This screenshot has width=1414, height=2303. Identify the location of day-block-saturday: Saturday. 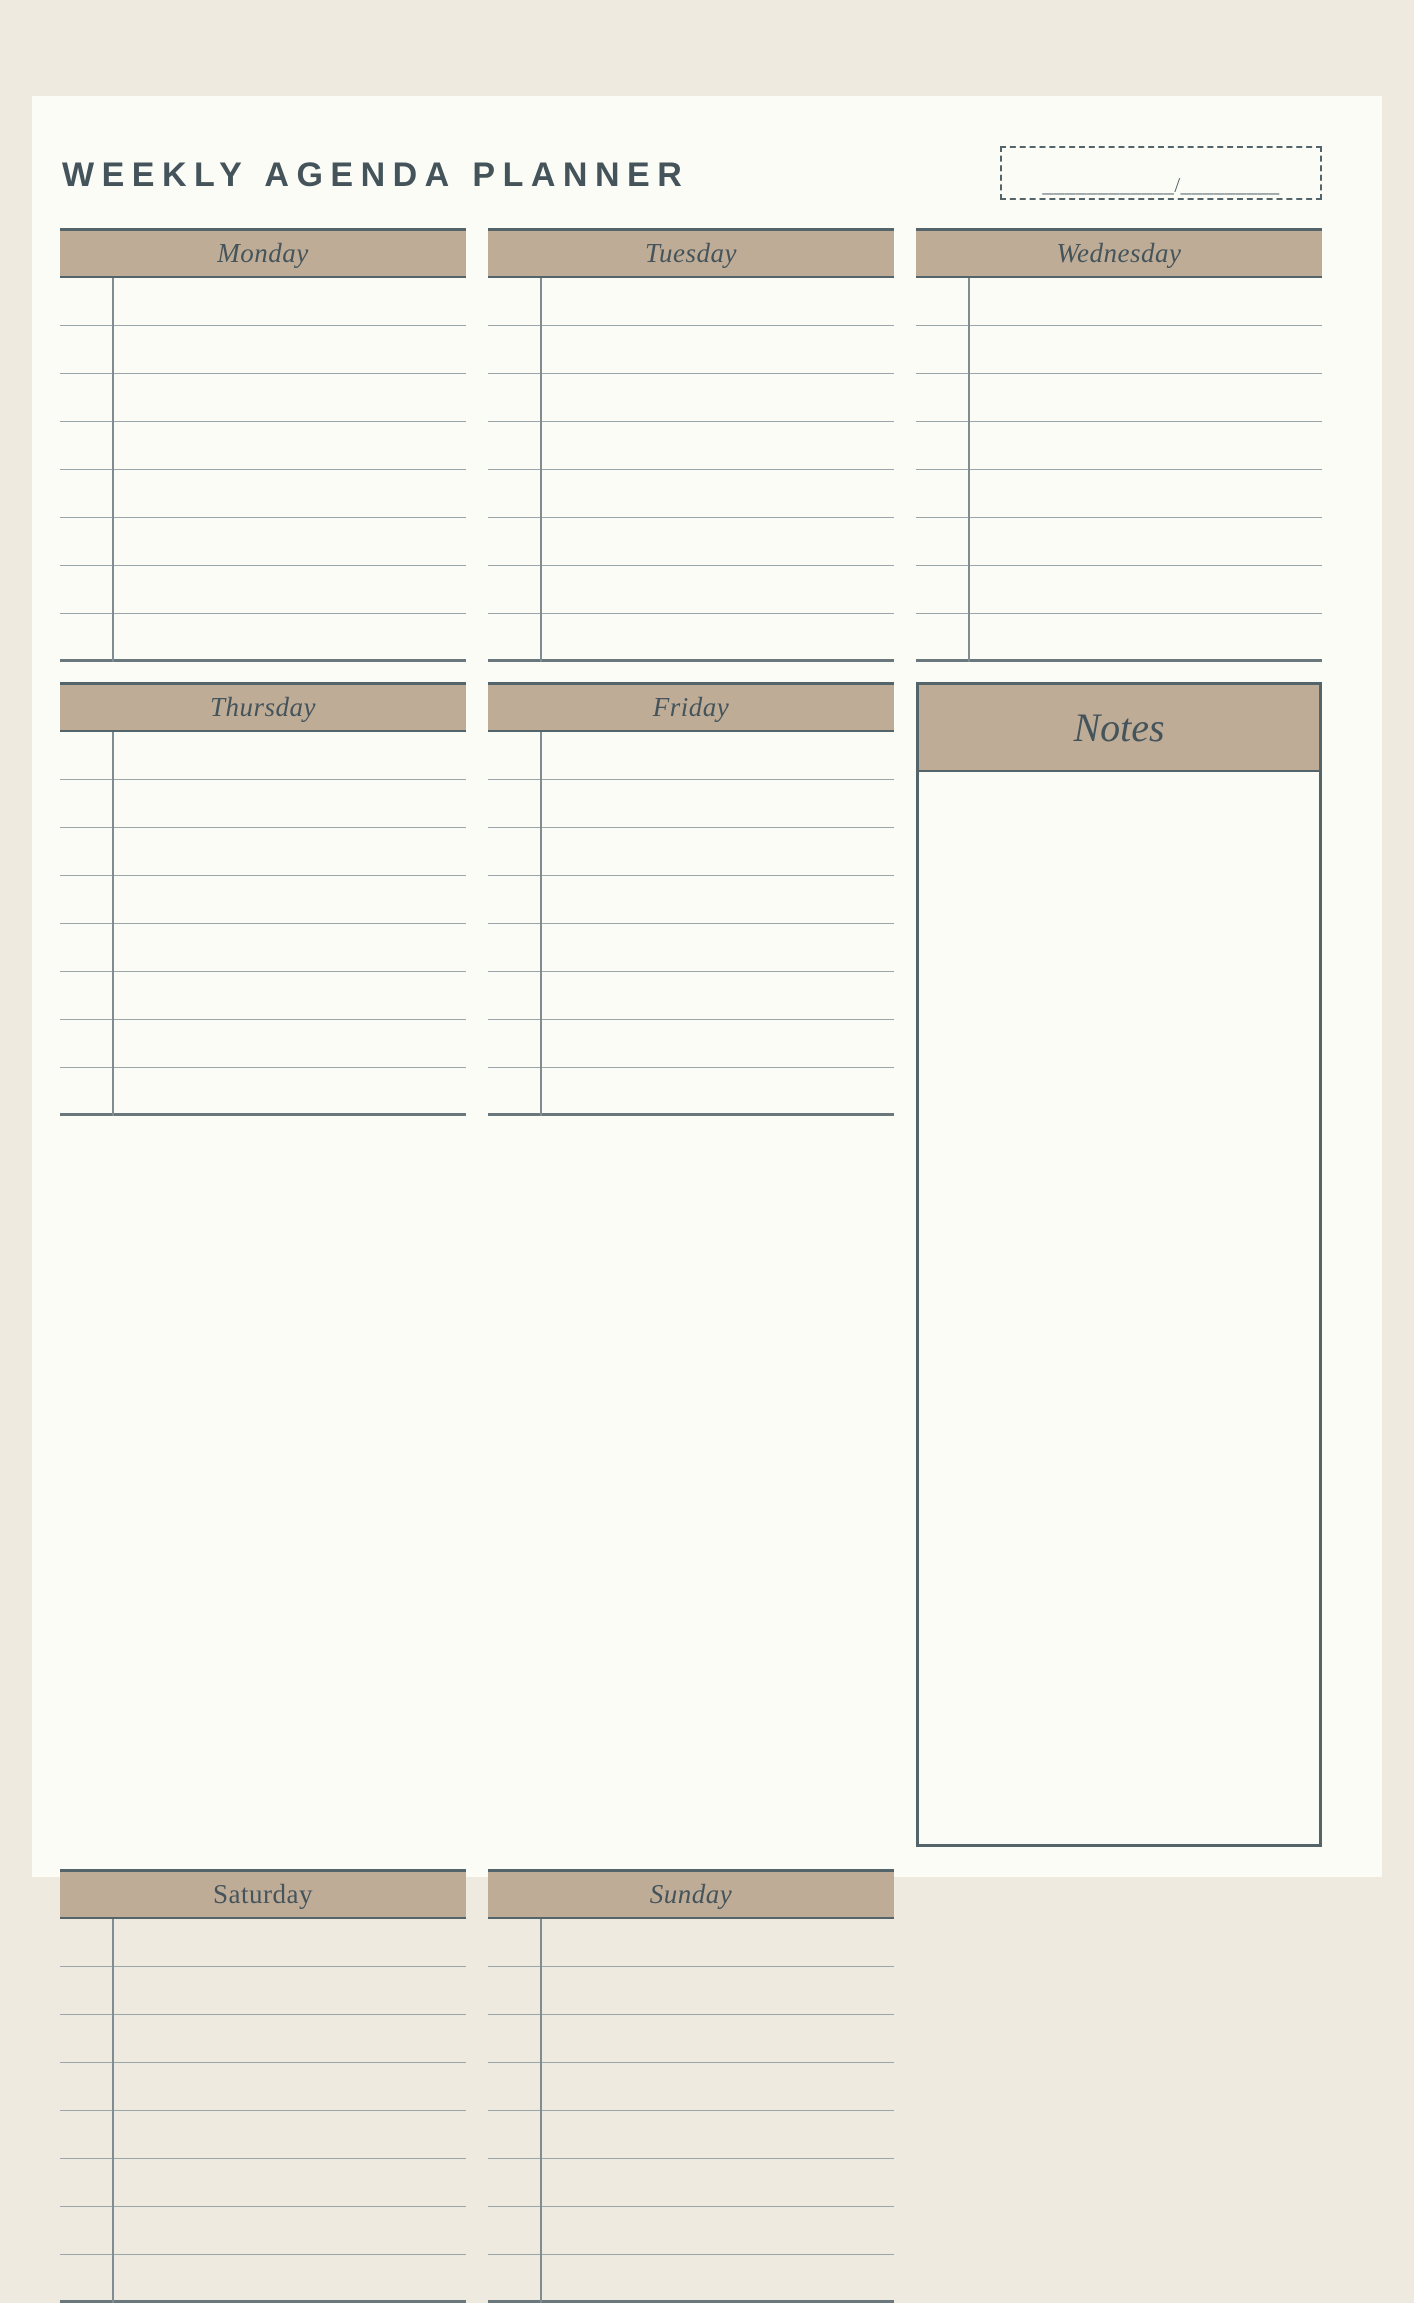
(263, 2086).